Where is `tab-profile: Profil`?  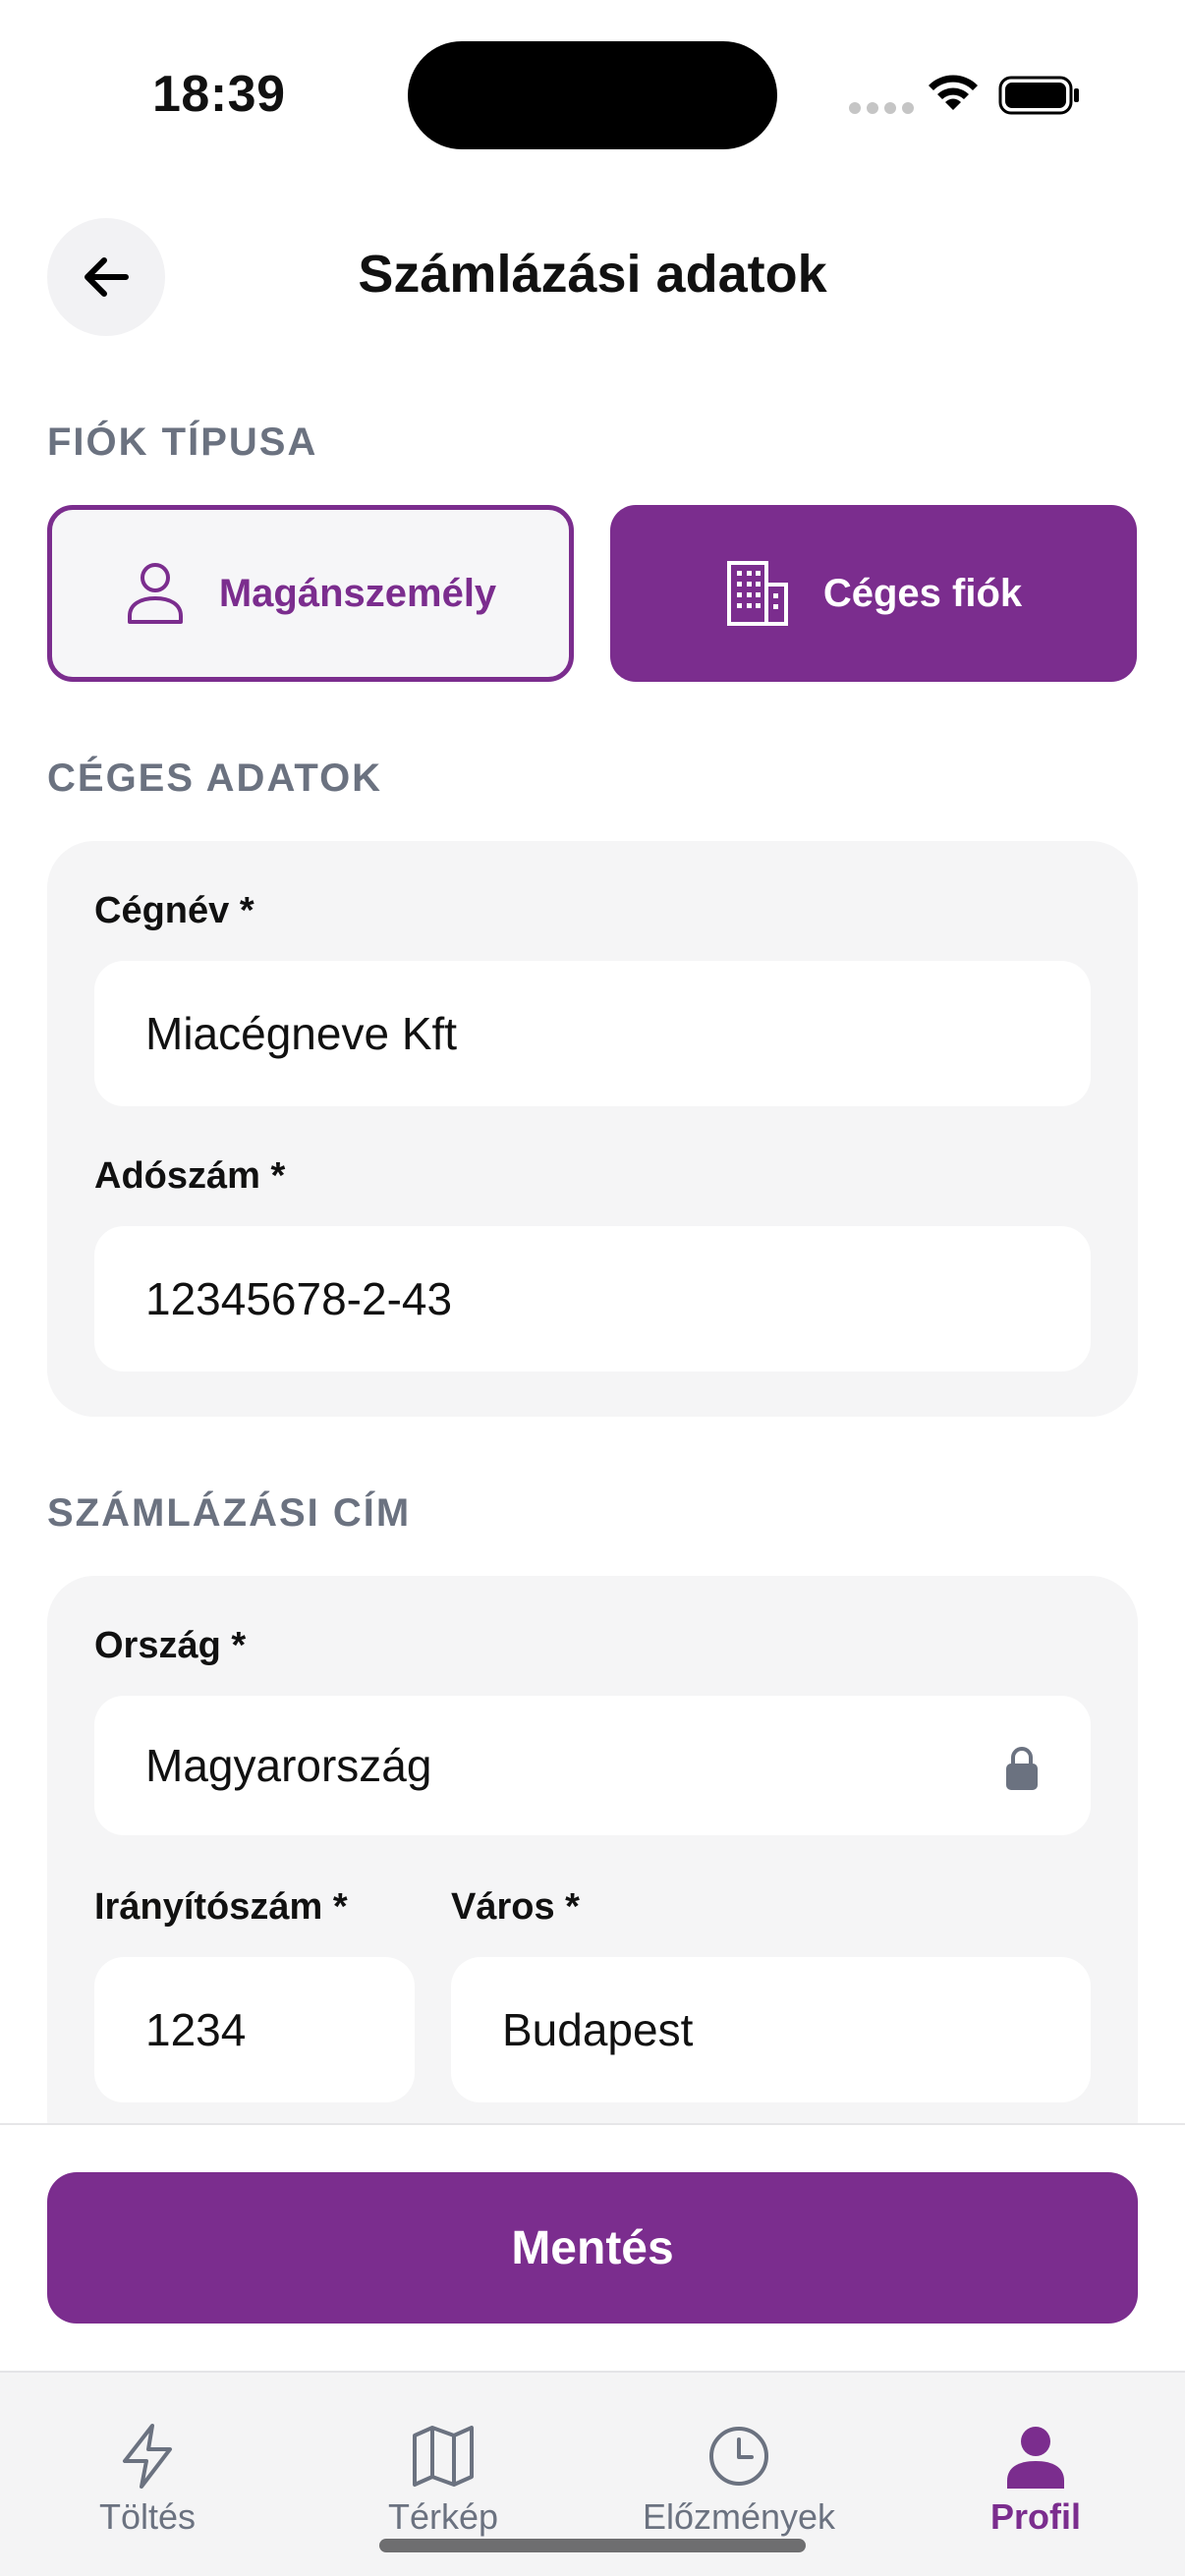
tab-profile: Profil is located at coordinates (1035, 2480).